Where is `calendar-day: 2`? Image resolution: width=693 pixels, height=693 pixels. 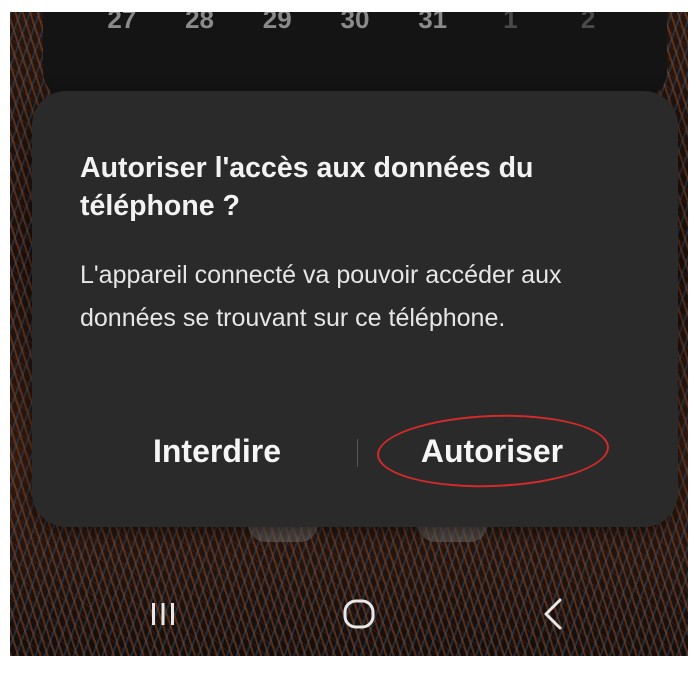
calendar-day: 2 is located at coordinates (588, 23).